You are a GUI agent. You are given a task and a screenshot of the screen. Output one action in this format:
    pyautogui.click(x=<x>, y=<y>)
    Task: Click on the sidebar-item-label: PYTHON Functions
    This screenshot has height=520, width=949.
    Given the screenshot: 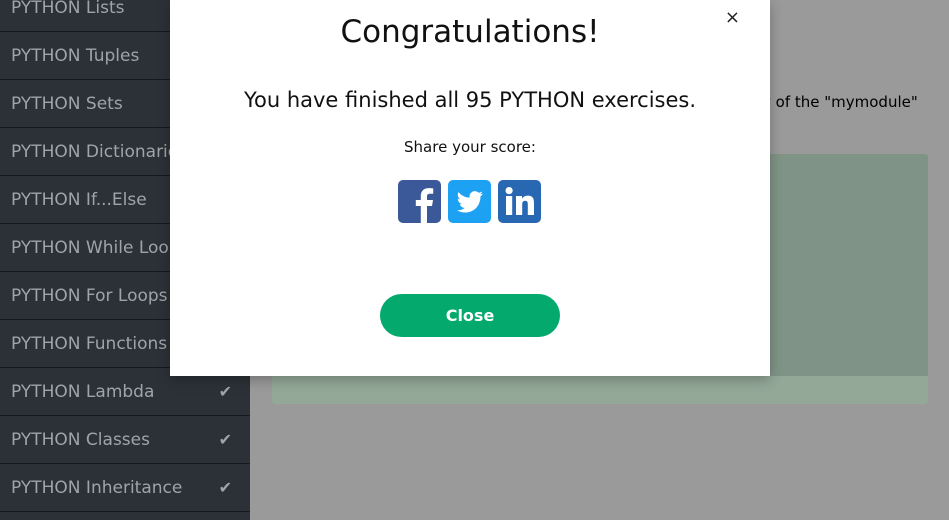 What is the action you would take?
    pyautogui.click(x=89, y=344)
    